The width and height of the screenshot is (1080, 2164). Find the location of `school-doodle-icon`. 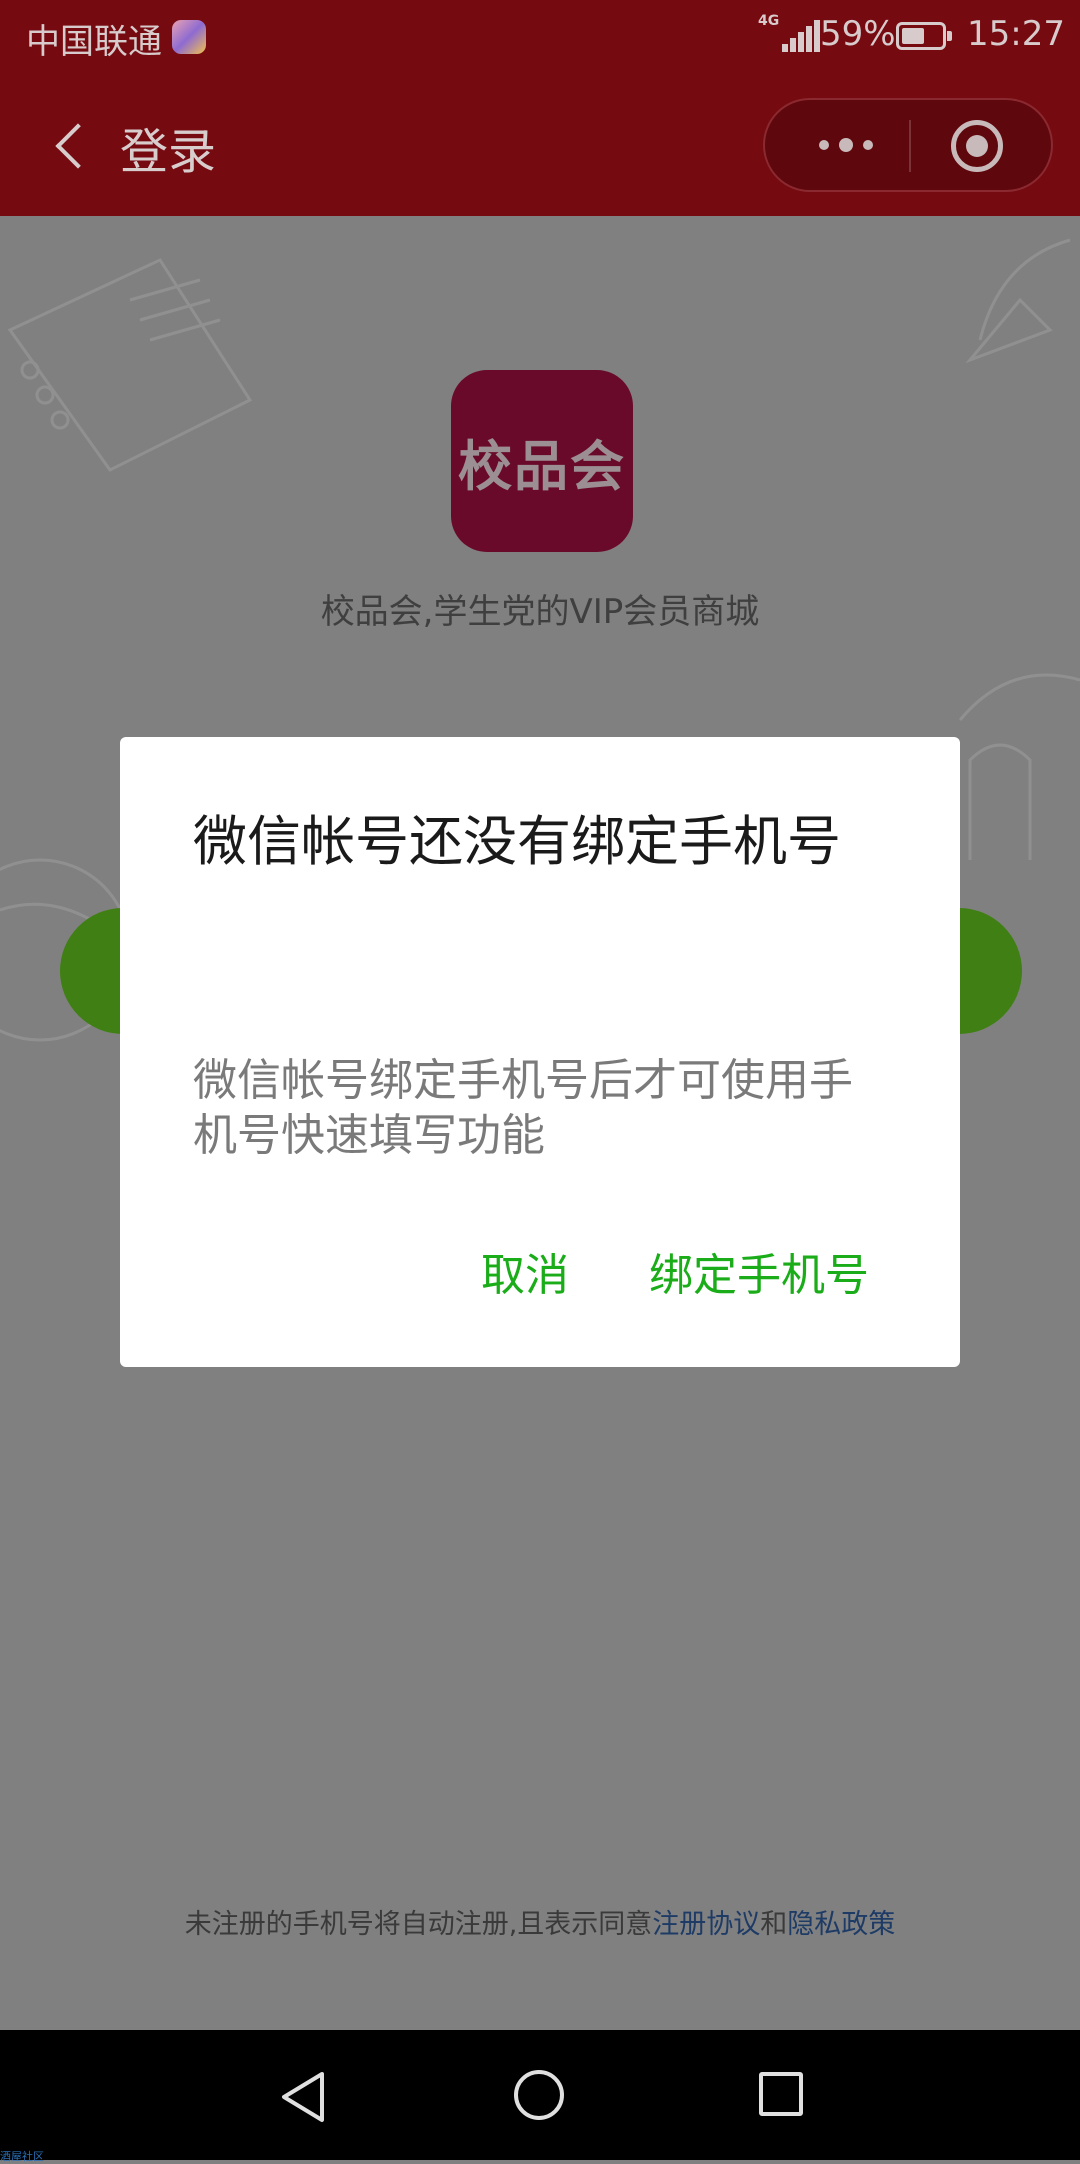

school-doodle-icon is located at coordinates (1019, 766).